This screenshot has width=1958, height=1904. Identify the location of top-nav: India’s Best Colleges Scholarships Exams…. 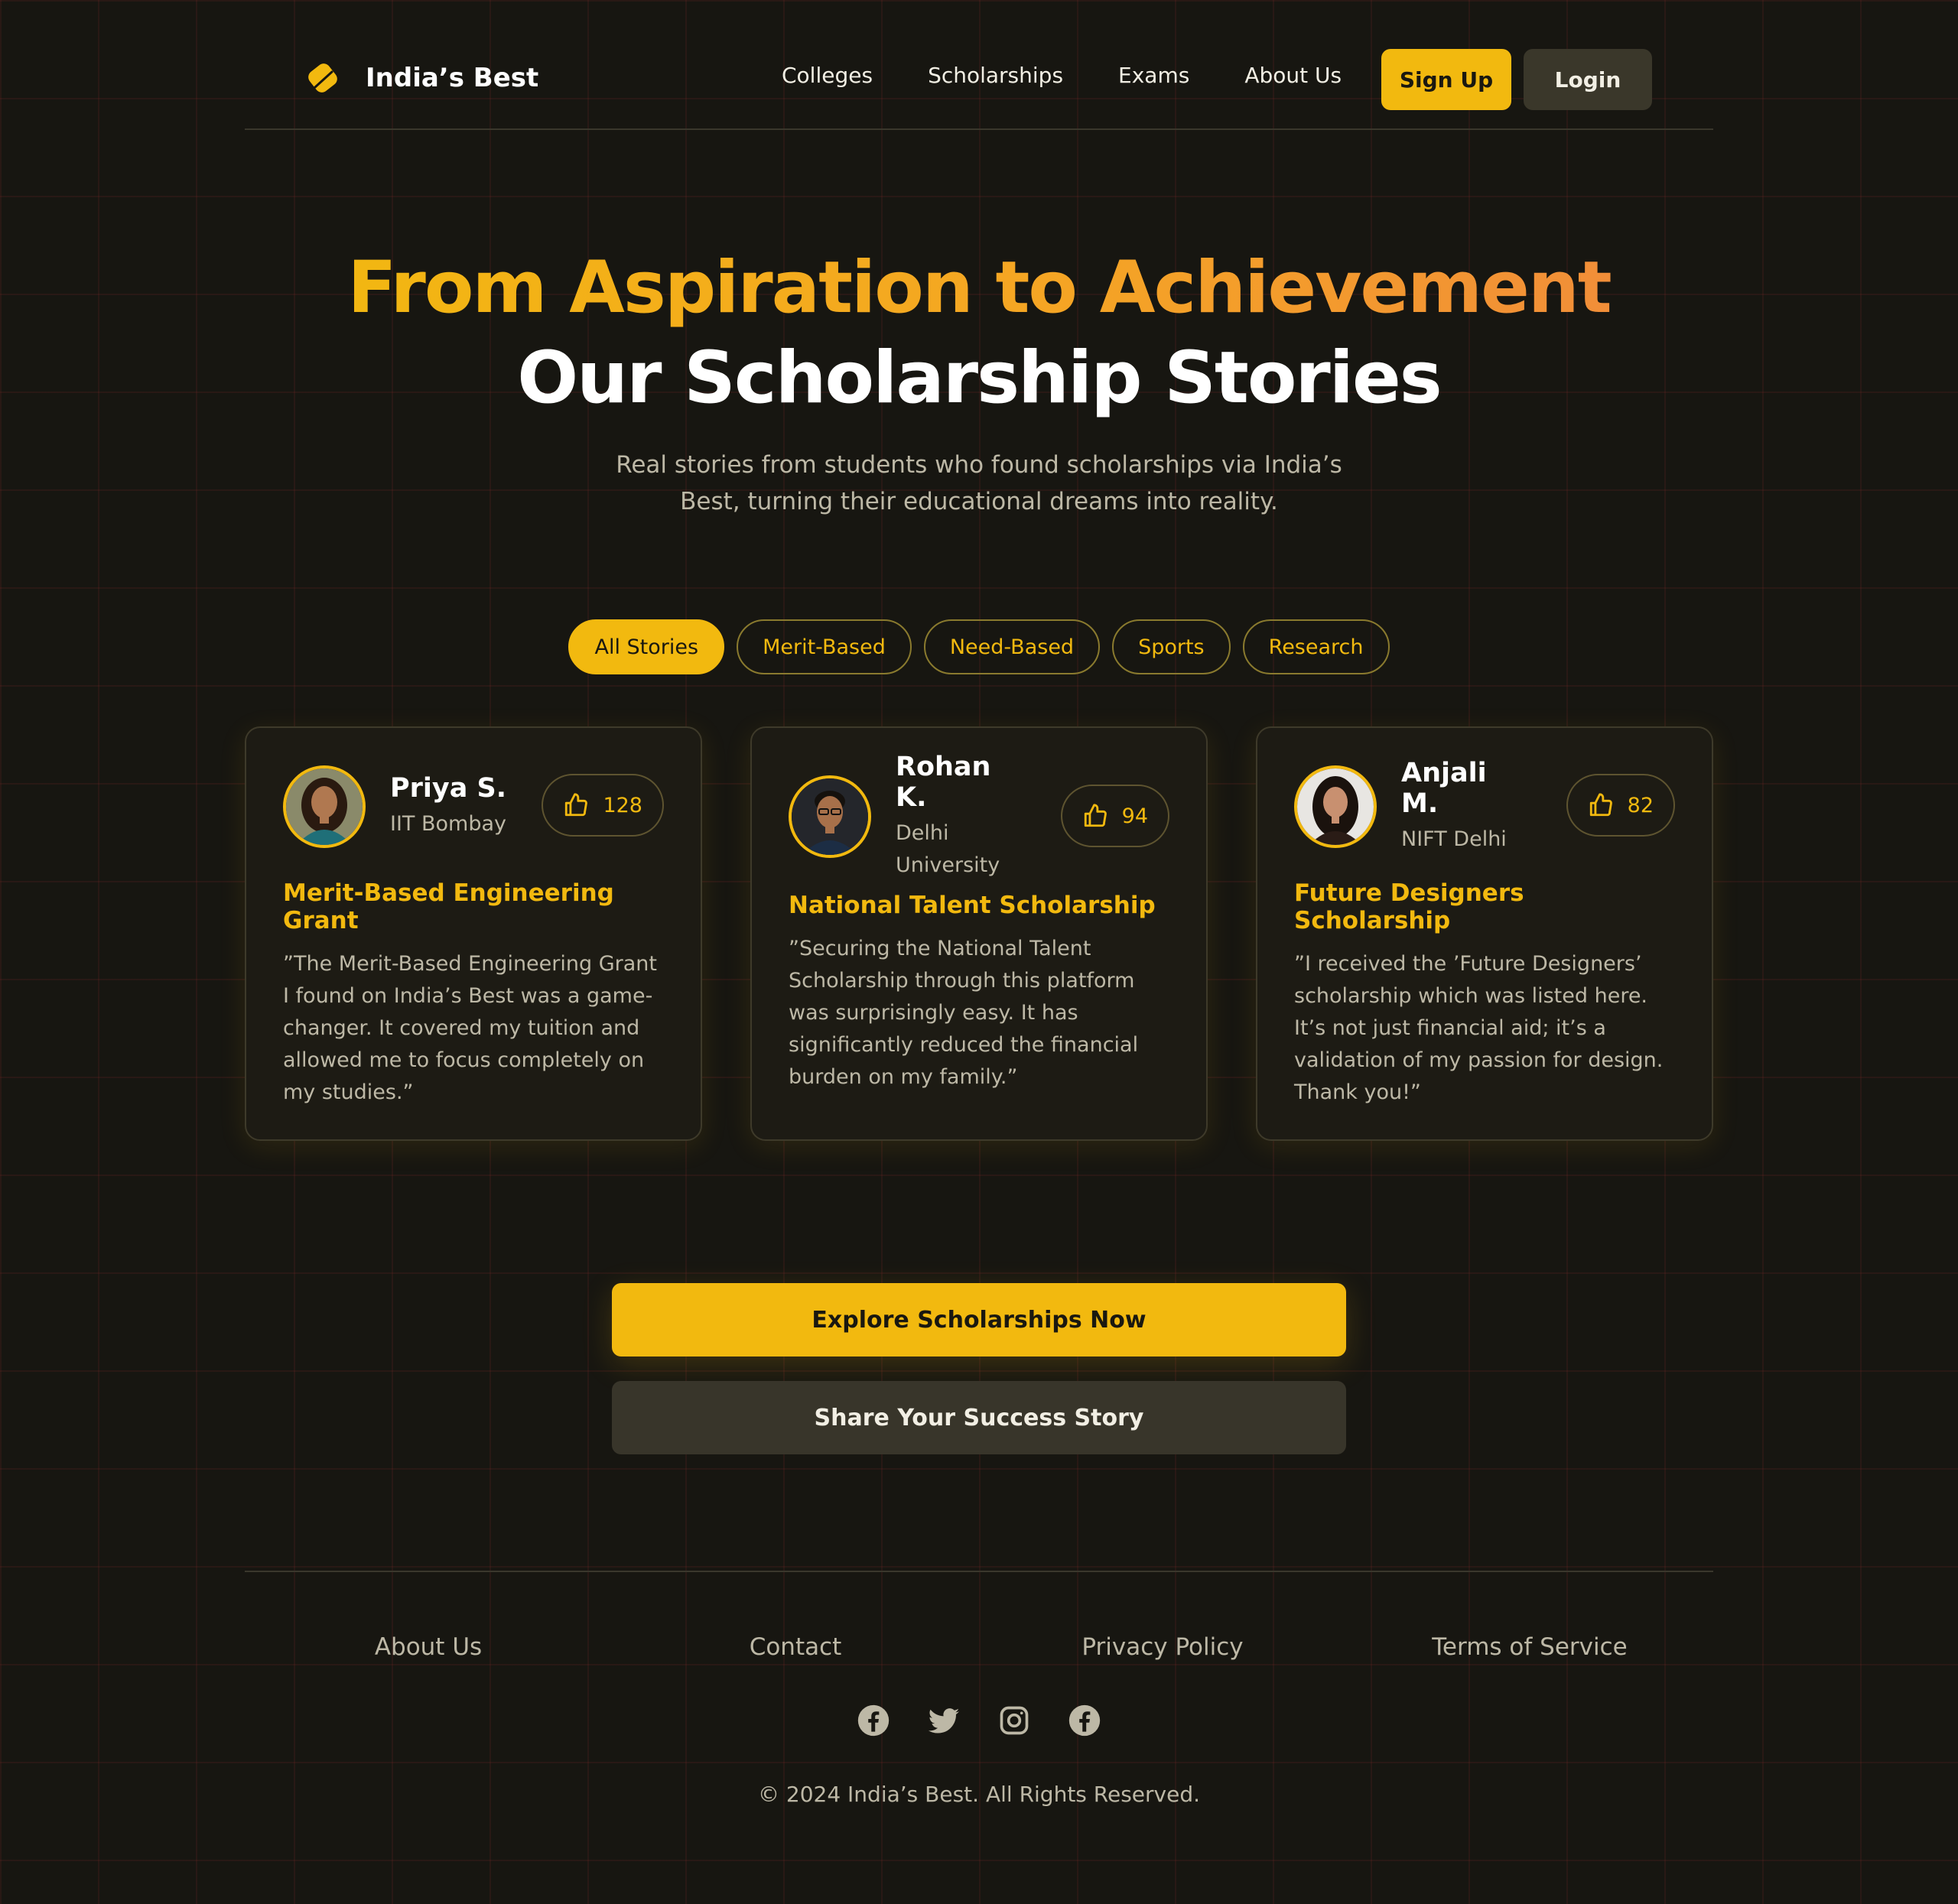
(979, 65).